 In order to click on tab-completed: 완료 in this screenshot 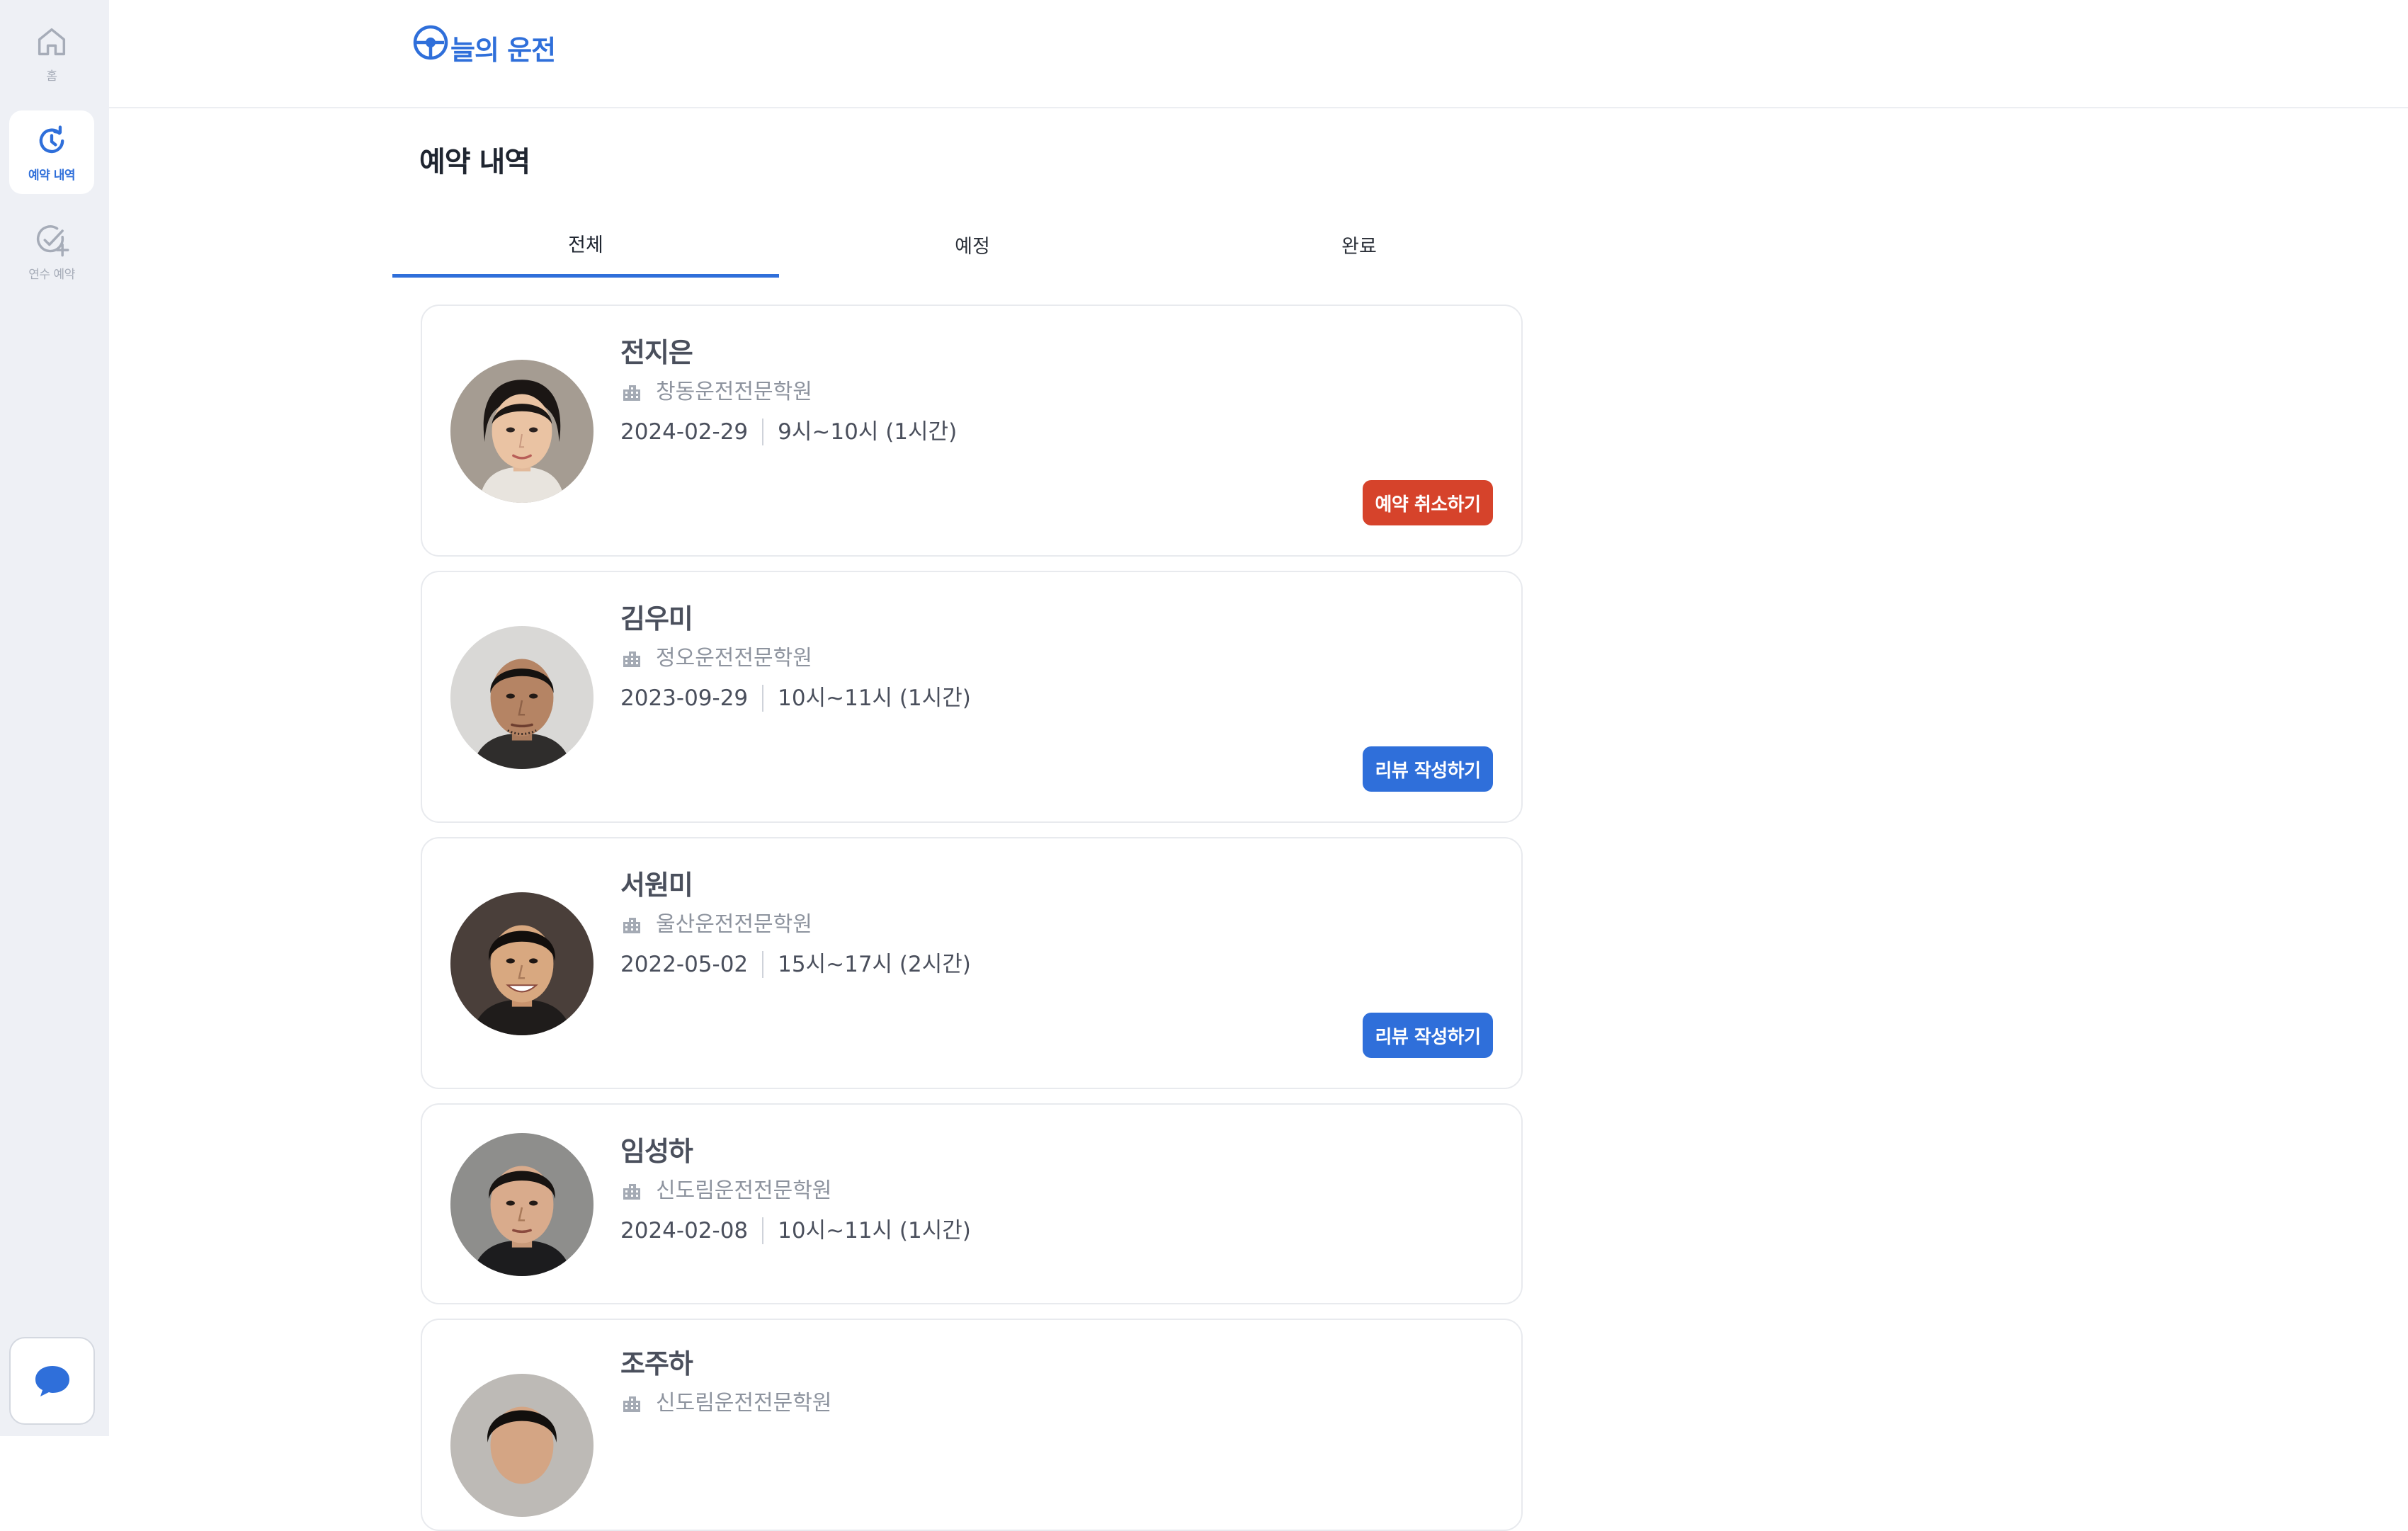, I will do `click(1359, 245)`.